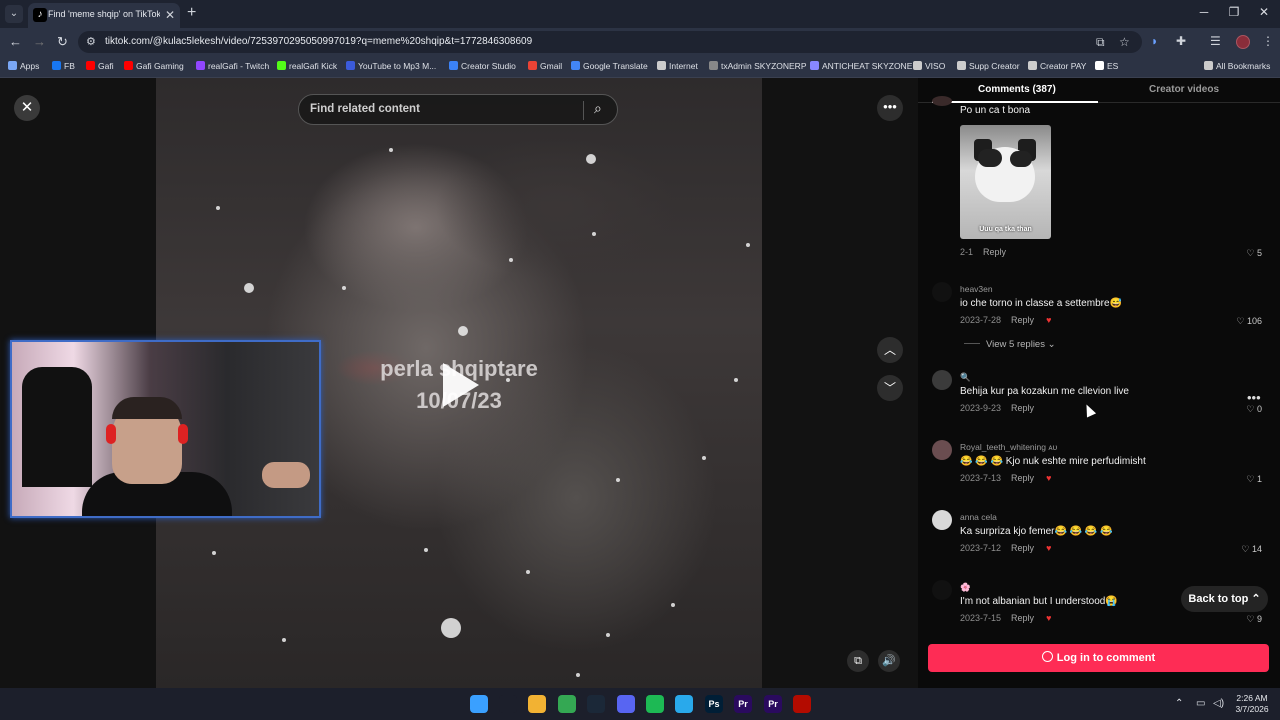 The width and height of the screenshot is (1280, 720). Describe the element at coordinates (1218, 703) in the screenshot. I see `speaker-icon: ◁)` at that location.